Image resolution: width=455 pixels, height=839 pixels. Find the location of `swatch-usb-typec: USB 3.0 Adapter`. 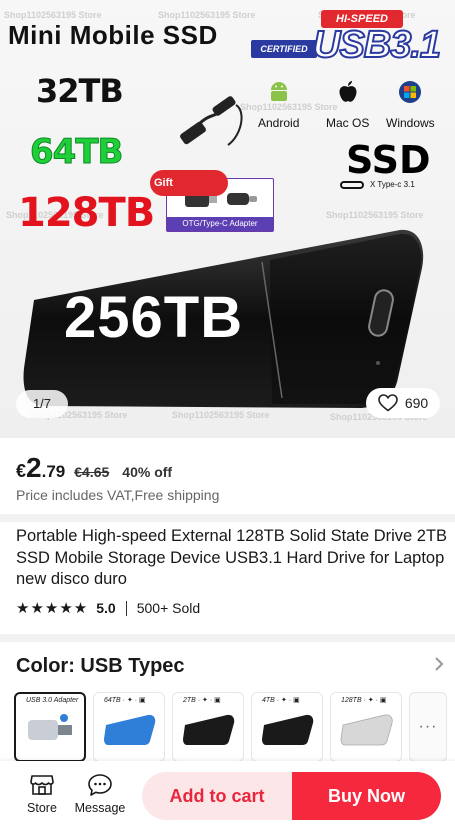

swatch-usb-typec: USB 3.0 Adapter is located at coordinates (50, 727).